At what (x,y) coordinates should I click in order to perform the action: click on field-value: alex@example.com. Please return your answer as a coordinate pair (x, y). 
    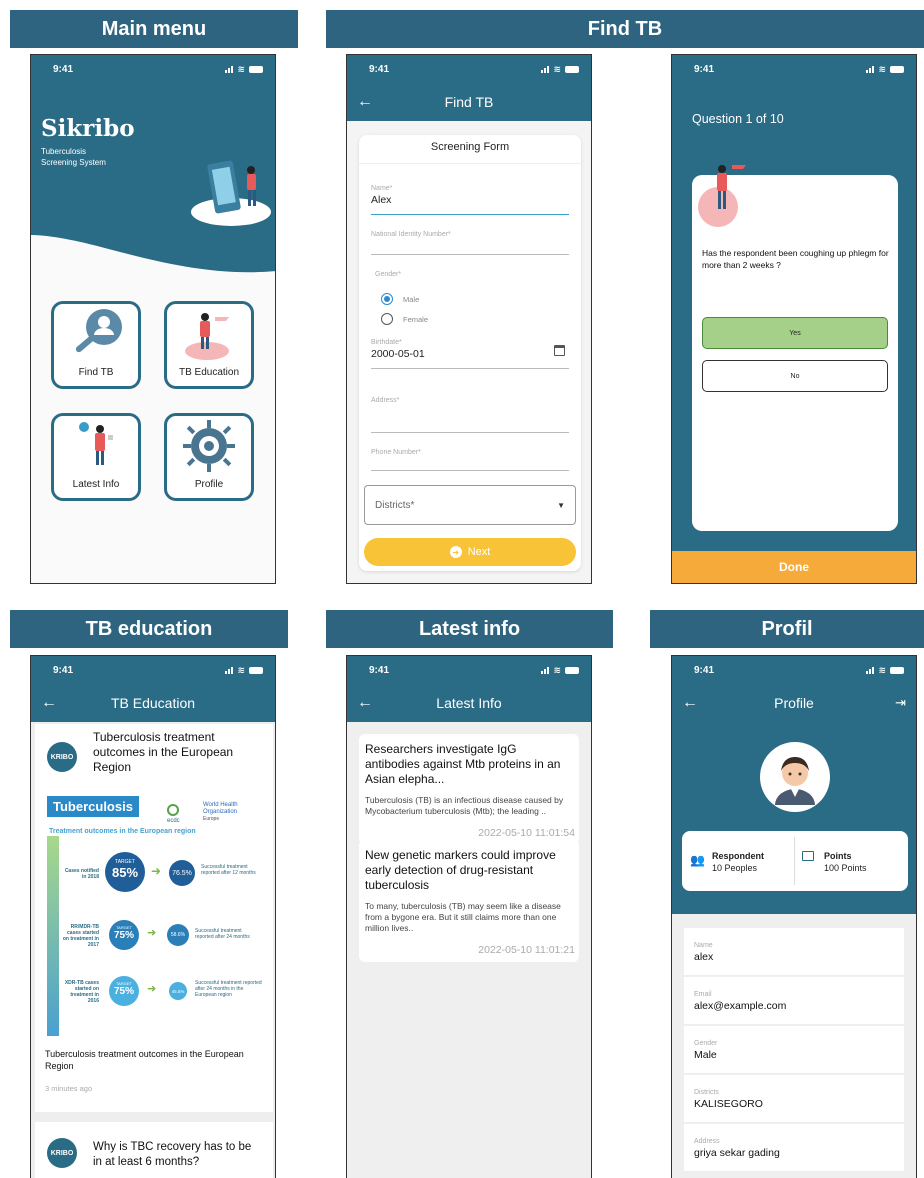
    Looking at the image, I should click on (740, 1006).